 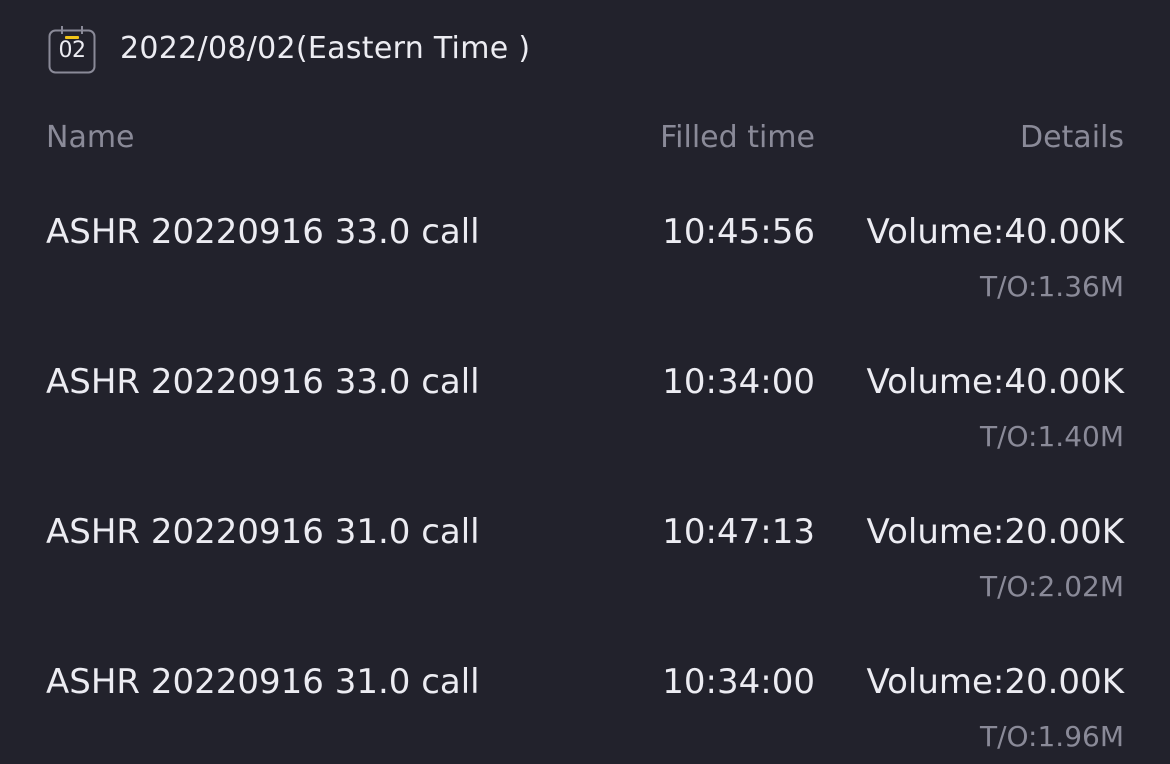 I want to click on turnover-value: T/O:2.02M, so click(x=1051, y=586).